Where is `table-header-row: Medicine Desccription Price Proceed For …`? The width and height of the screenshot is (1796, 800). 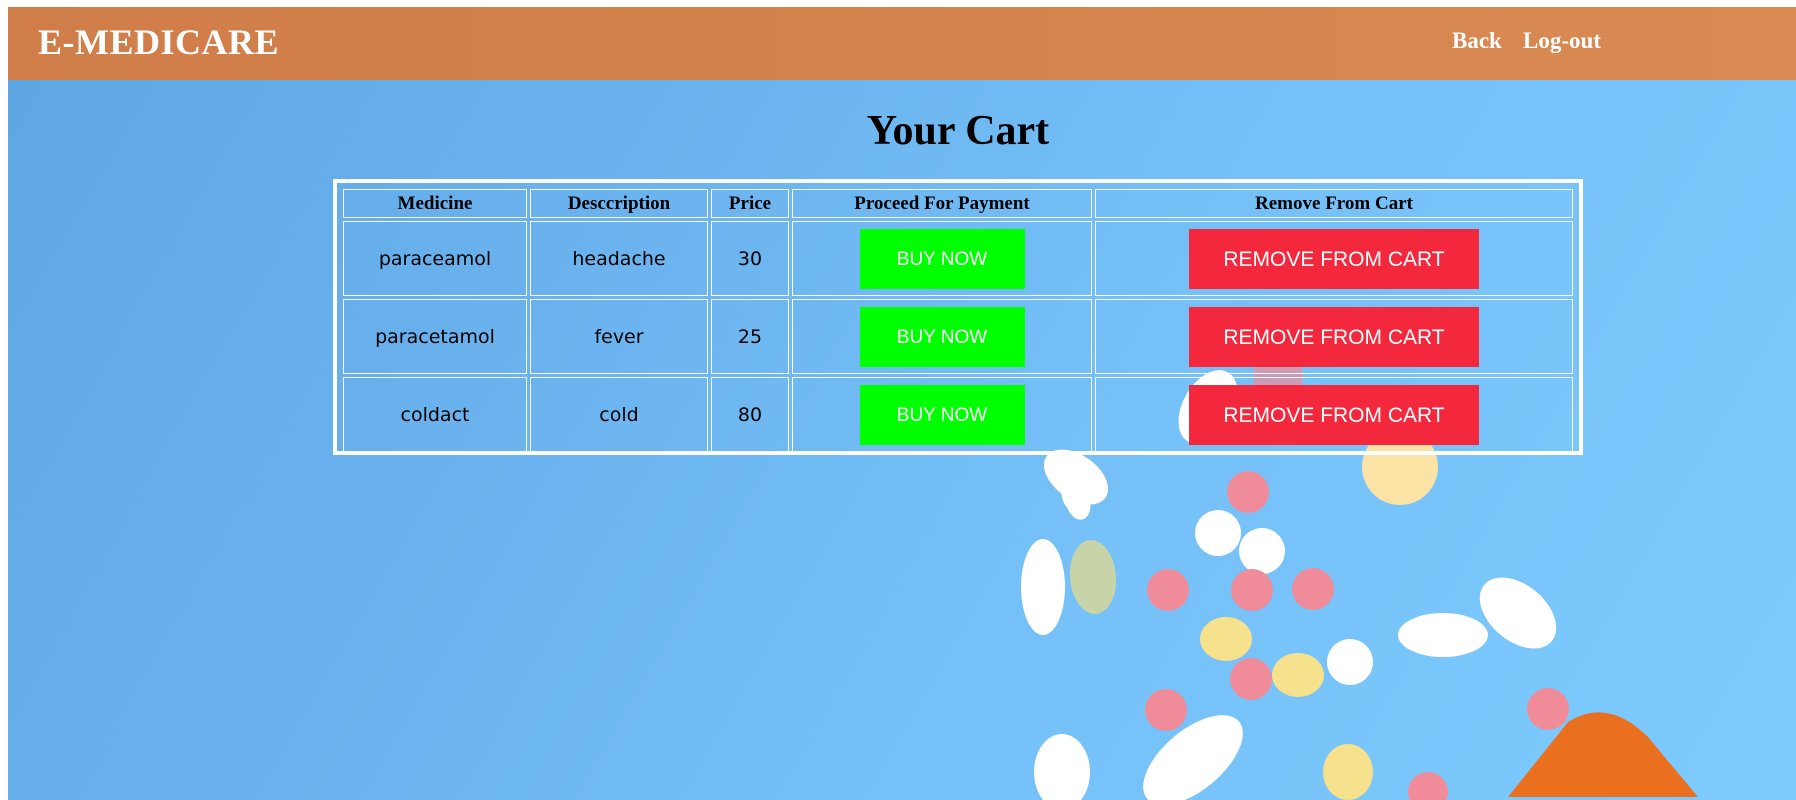 table-header-row: Medicine Desccription Price Proceed For … is located at coordinates (958, 203).